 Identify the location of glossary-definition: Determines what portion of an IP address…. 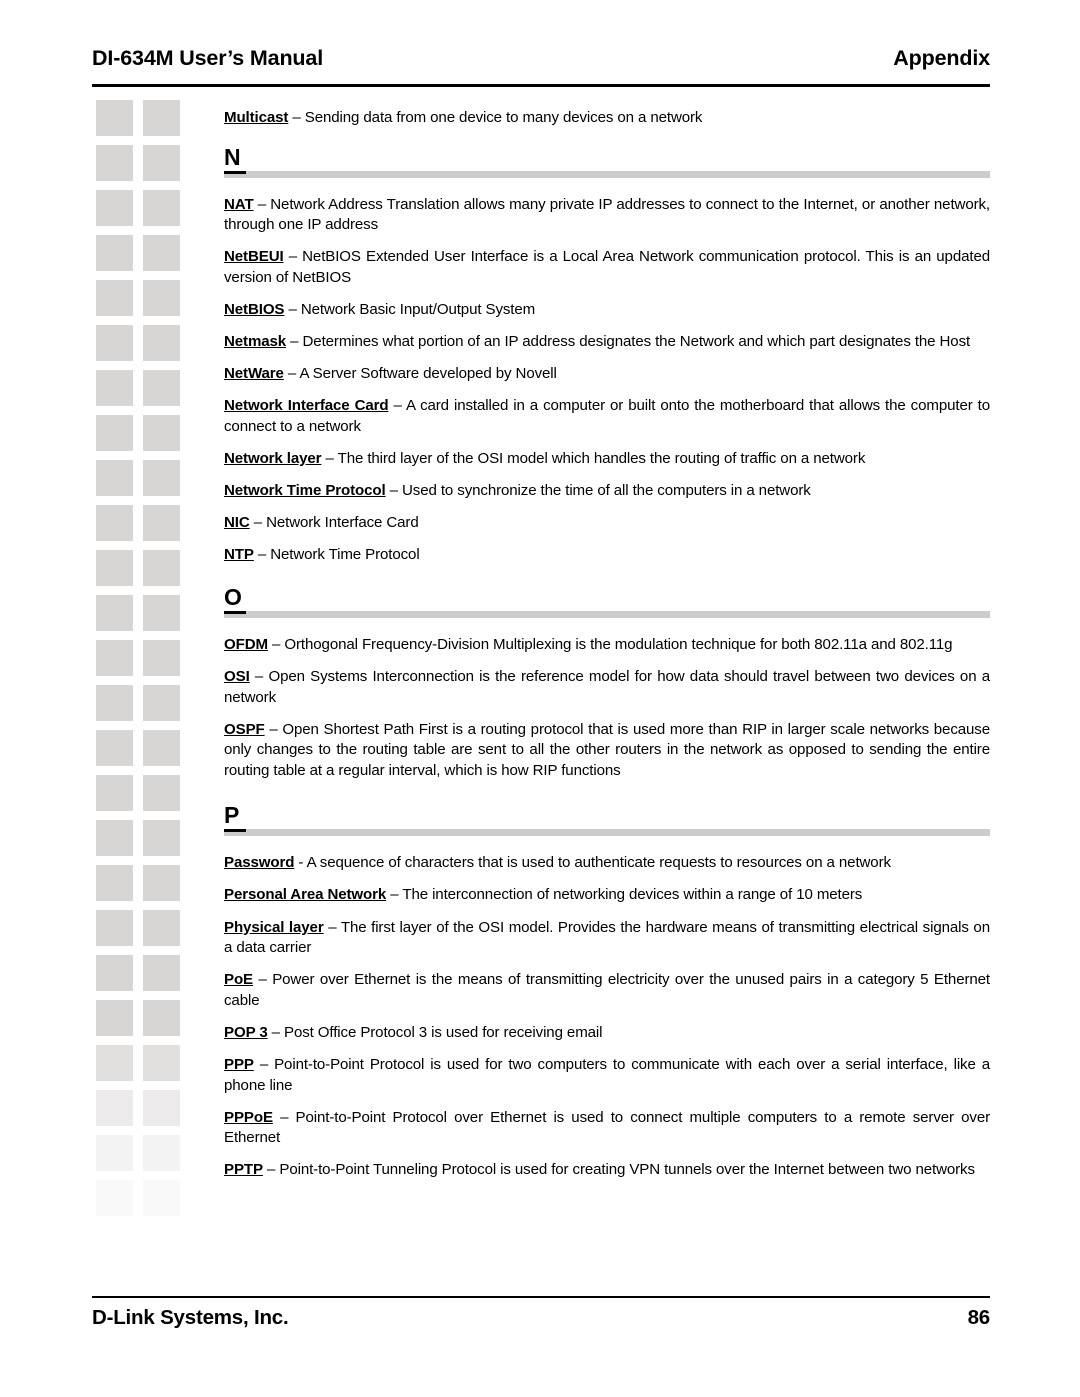
(636, 342).